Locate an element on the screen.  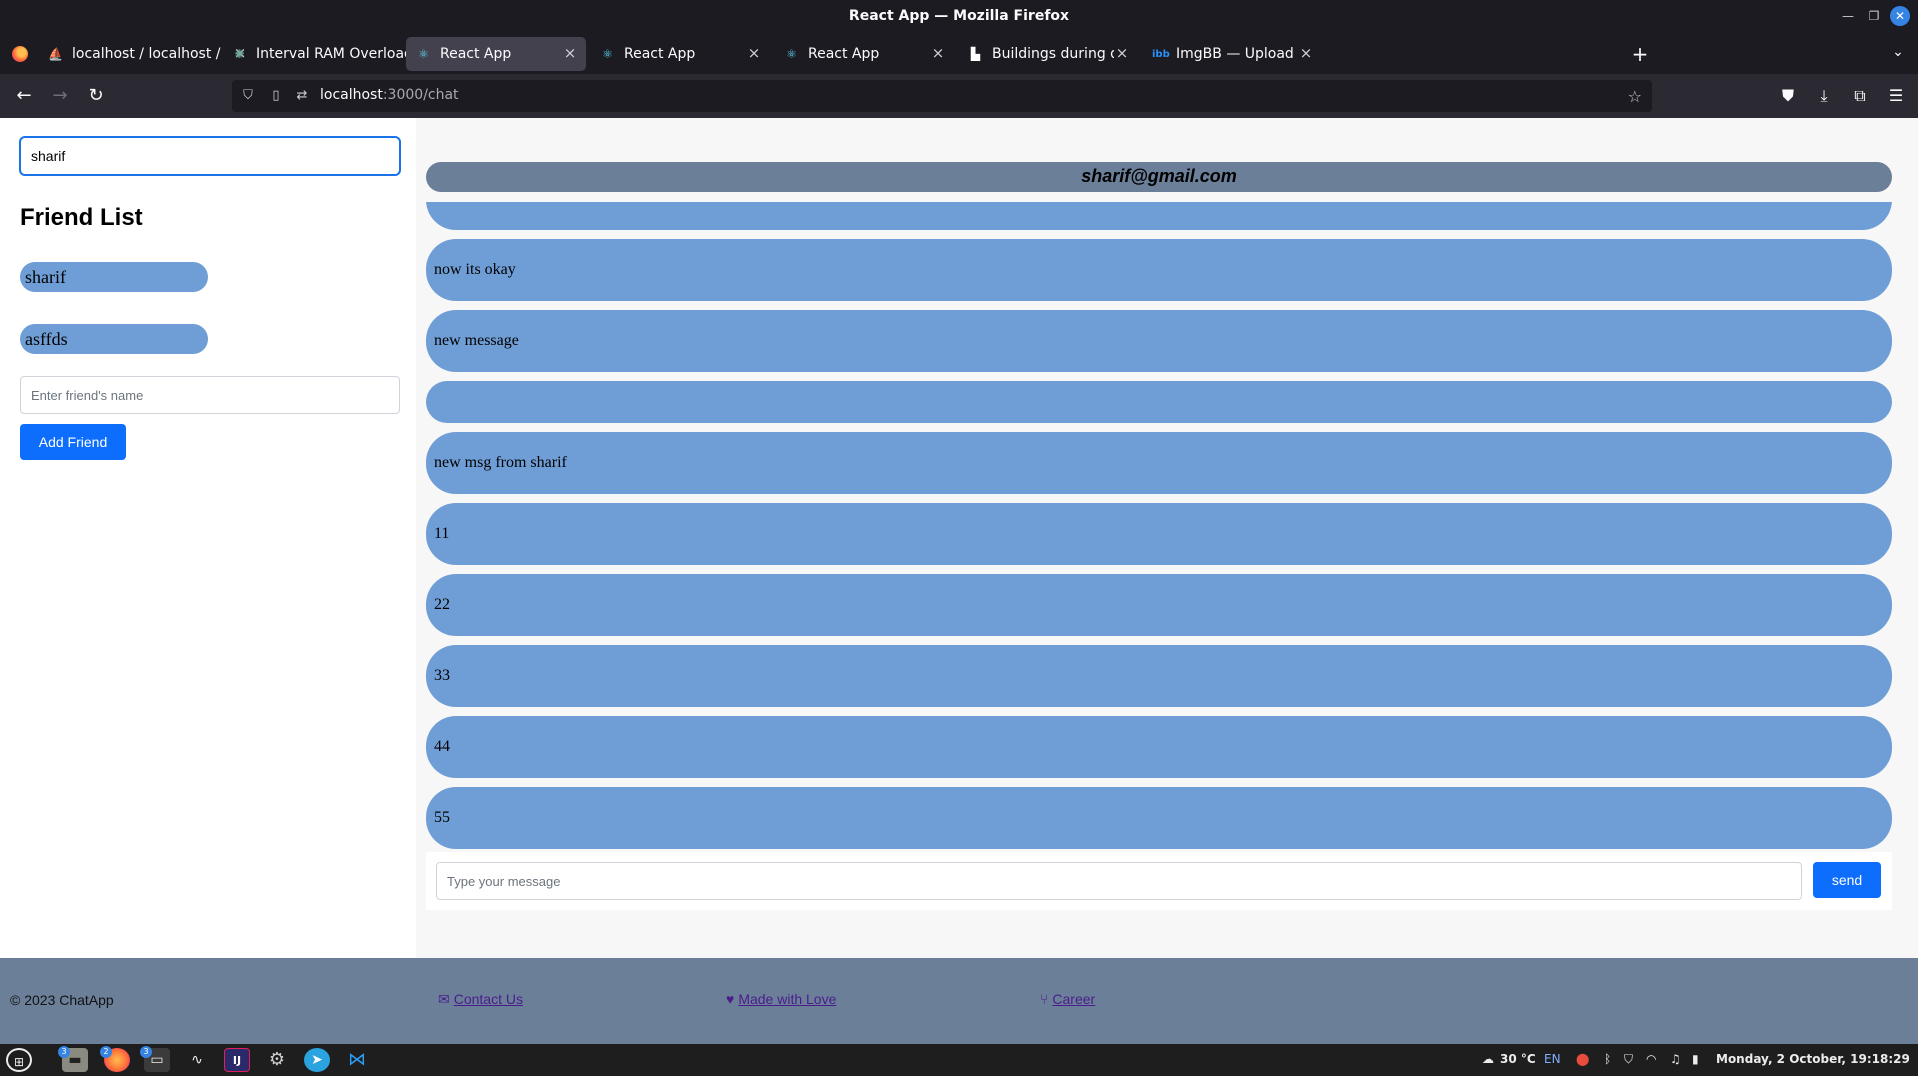
career-link: ⑂ Career is located at coordinates (1067, 999).